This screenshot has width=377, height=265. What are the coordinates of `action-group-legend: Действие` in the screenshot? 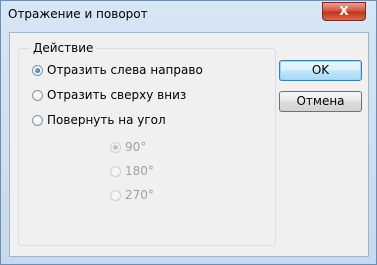 It's located at (63, 48).